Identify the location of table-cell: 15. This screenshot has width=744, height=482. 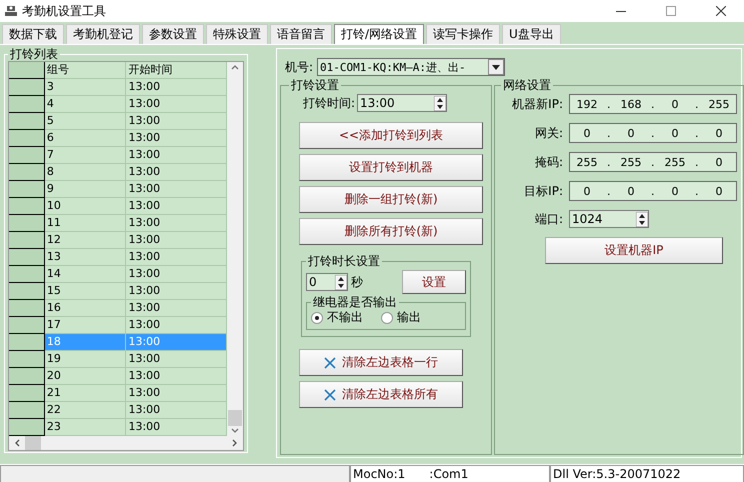
(85, 291).